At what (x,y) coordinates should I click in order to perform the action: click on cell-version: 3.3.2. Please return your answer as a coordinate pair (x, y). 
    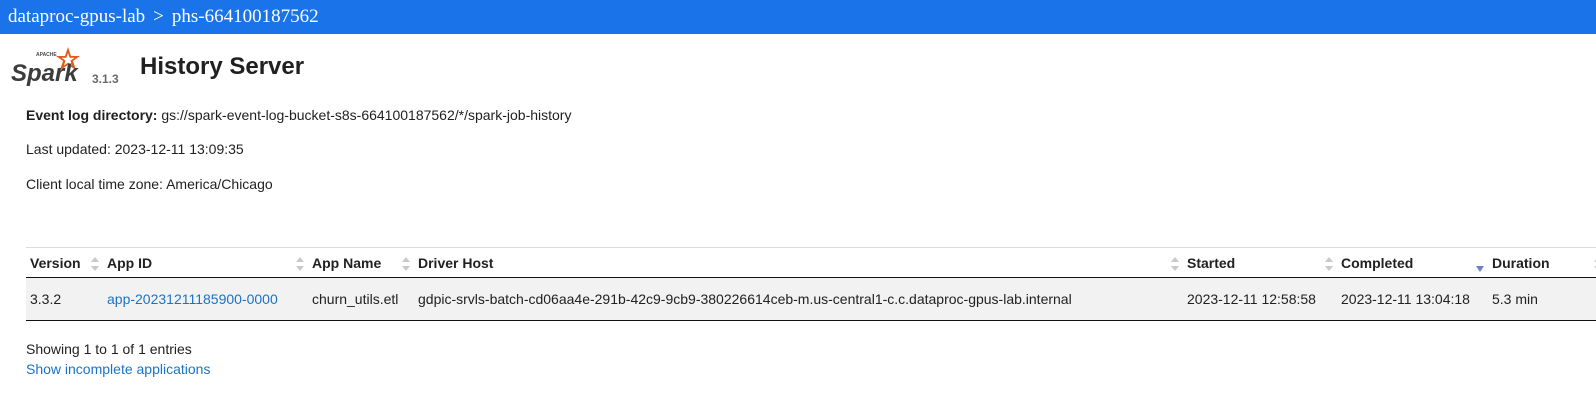
    Looking at the image, I should click on (64, 299).